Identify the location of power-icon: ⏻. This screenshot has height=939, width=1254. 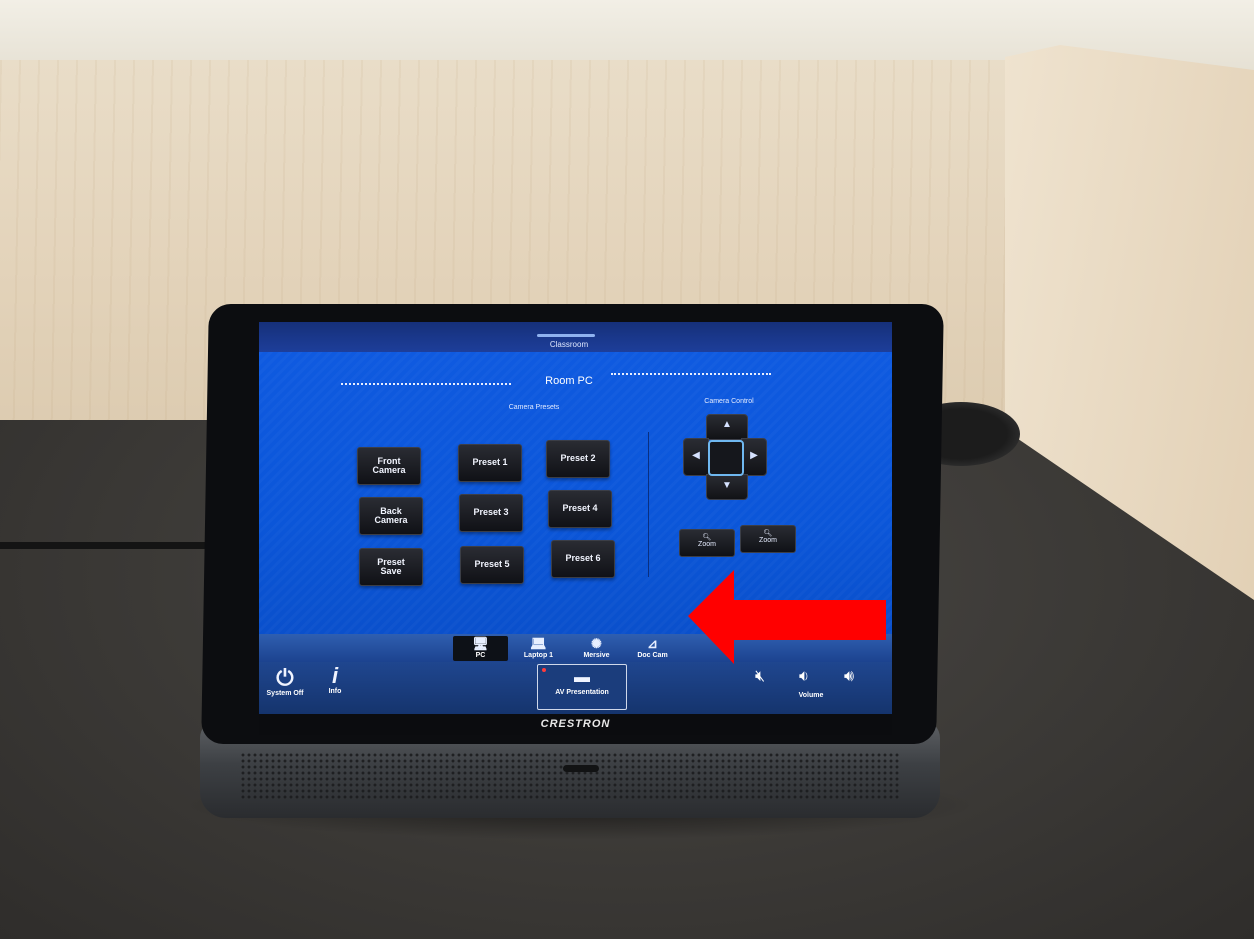
(285, 677).